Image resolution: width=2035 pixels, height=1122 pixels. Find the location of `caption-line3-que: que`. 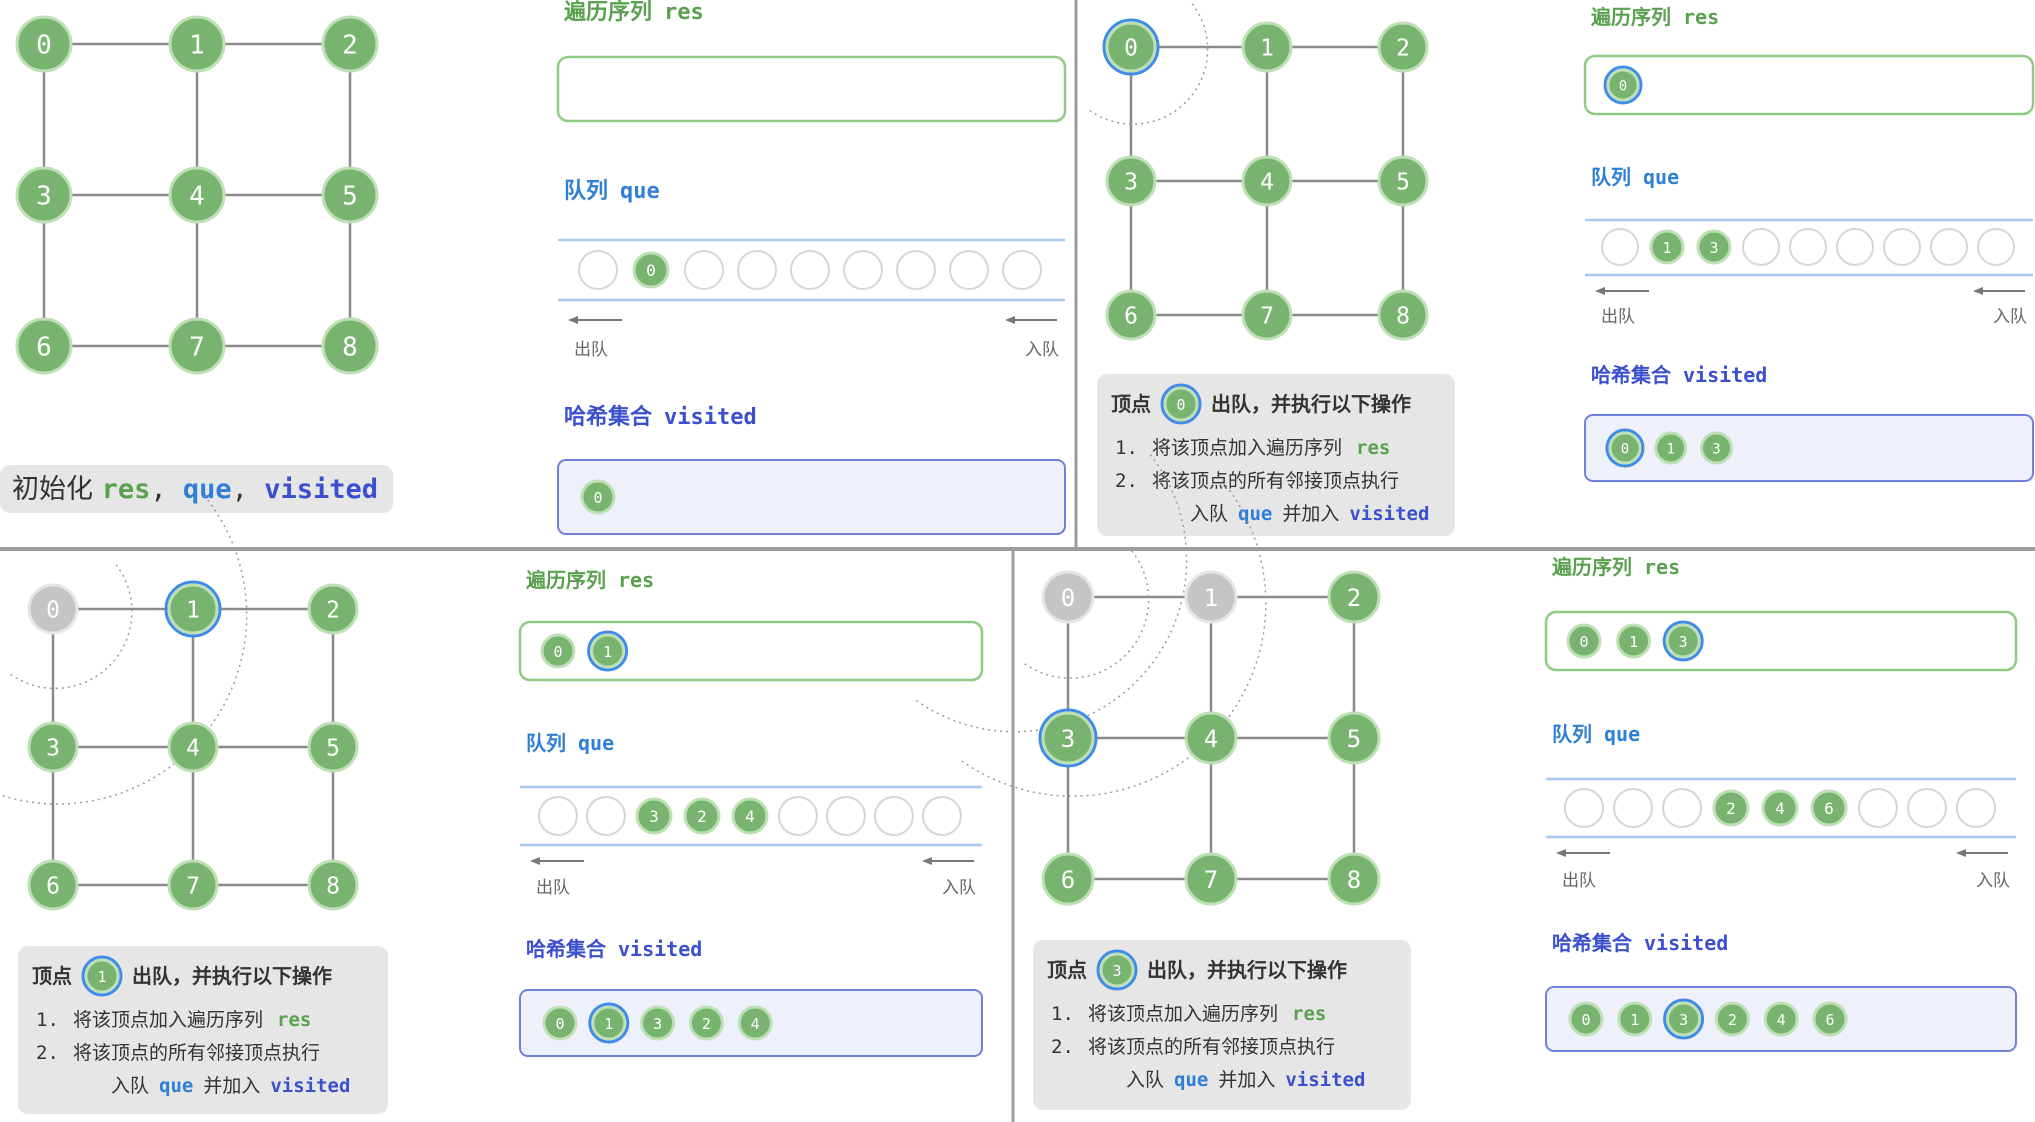

caption-line3-que: que is located at coordinates (1255, 514).